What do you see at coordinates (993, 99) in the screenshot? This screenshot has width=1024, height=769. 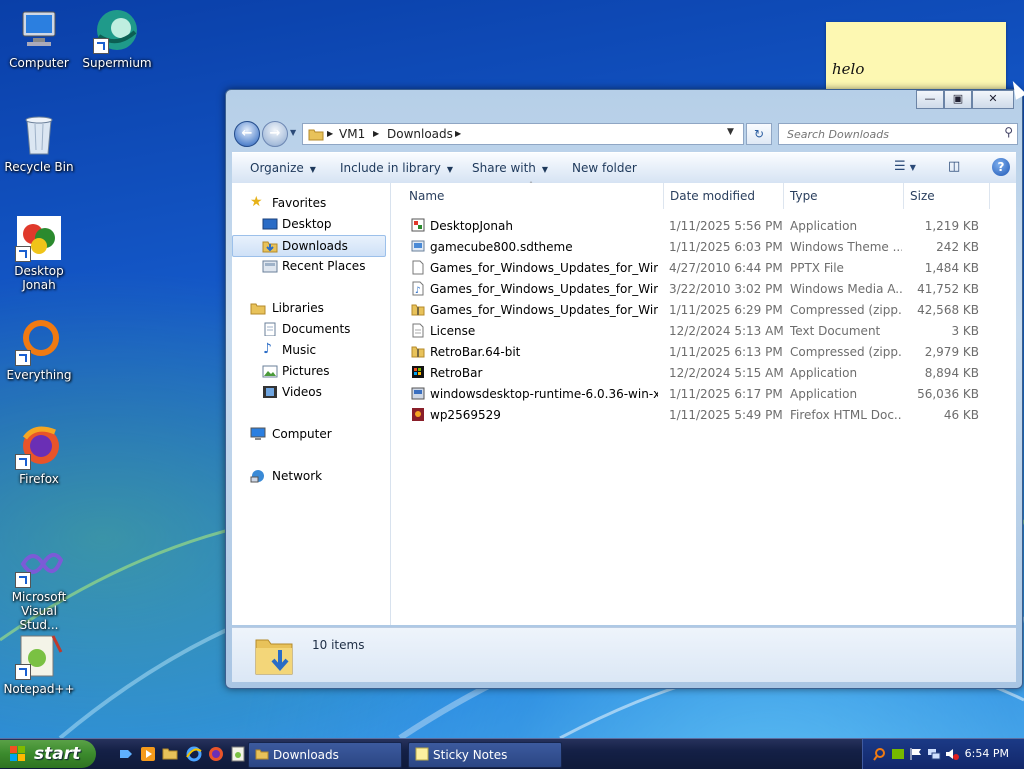 I see `close-button: ✕` at bounding box center [993, 99].